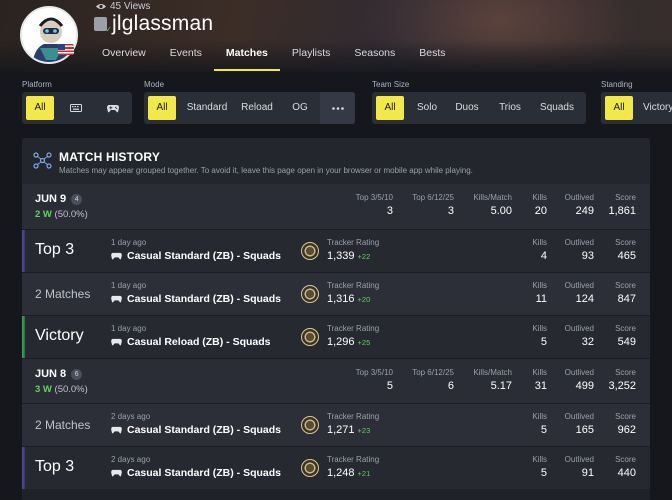 This screenshot has width=672, height=500. What do you see at coordinates (113, 108) in the screenshot?
I see `platform-console-button` at bounding box center [113, 108].